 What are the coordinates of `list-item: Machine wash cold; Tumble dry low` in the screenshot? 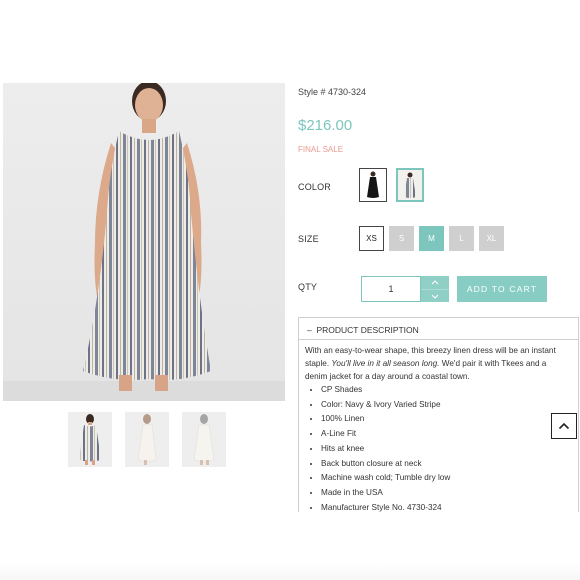 It's located at (449, 478).